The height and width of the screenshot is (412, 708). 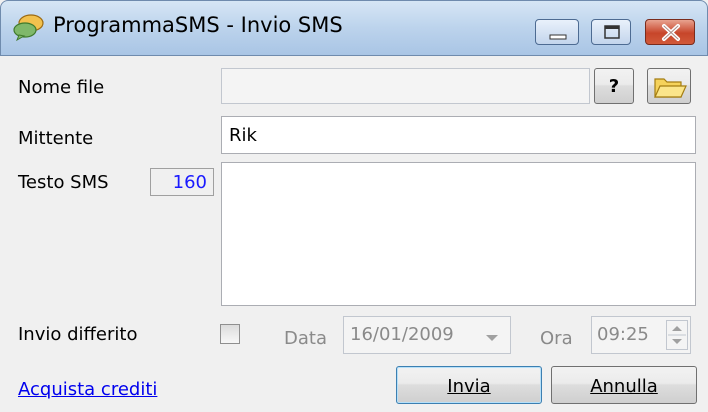 I want to click on character-counter: 160, so click(x=182, y=182).